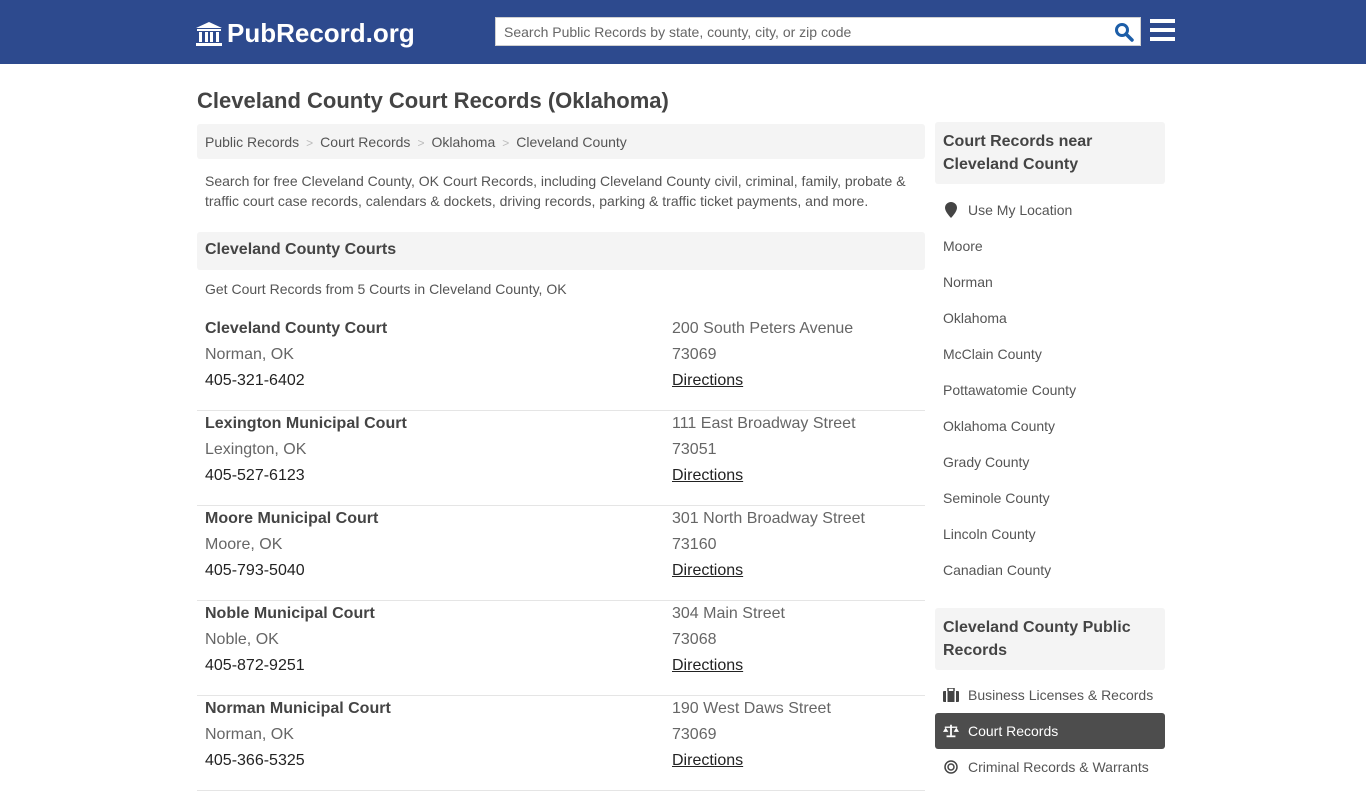  What do you see at coordinates (1050, 354) in the screenshot?
I see `nearby-link: McClain County` at bounding box center [1050, 354].